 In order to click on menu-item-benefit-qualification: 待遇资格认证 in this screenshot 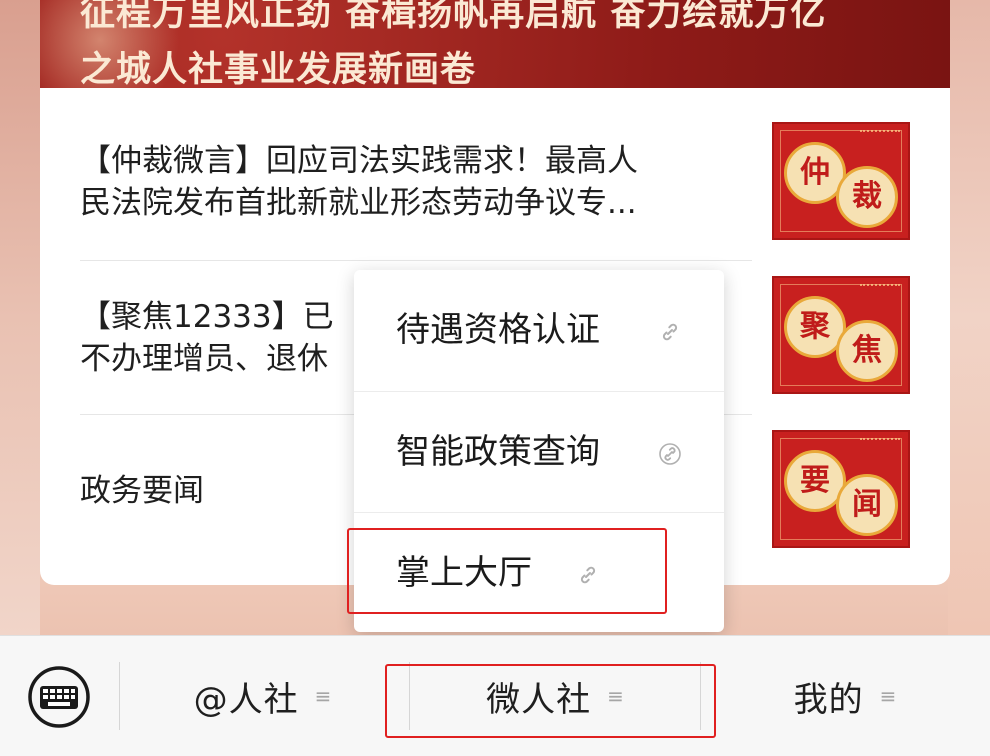, I will do `click(539, 330)`.